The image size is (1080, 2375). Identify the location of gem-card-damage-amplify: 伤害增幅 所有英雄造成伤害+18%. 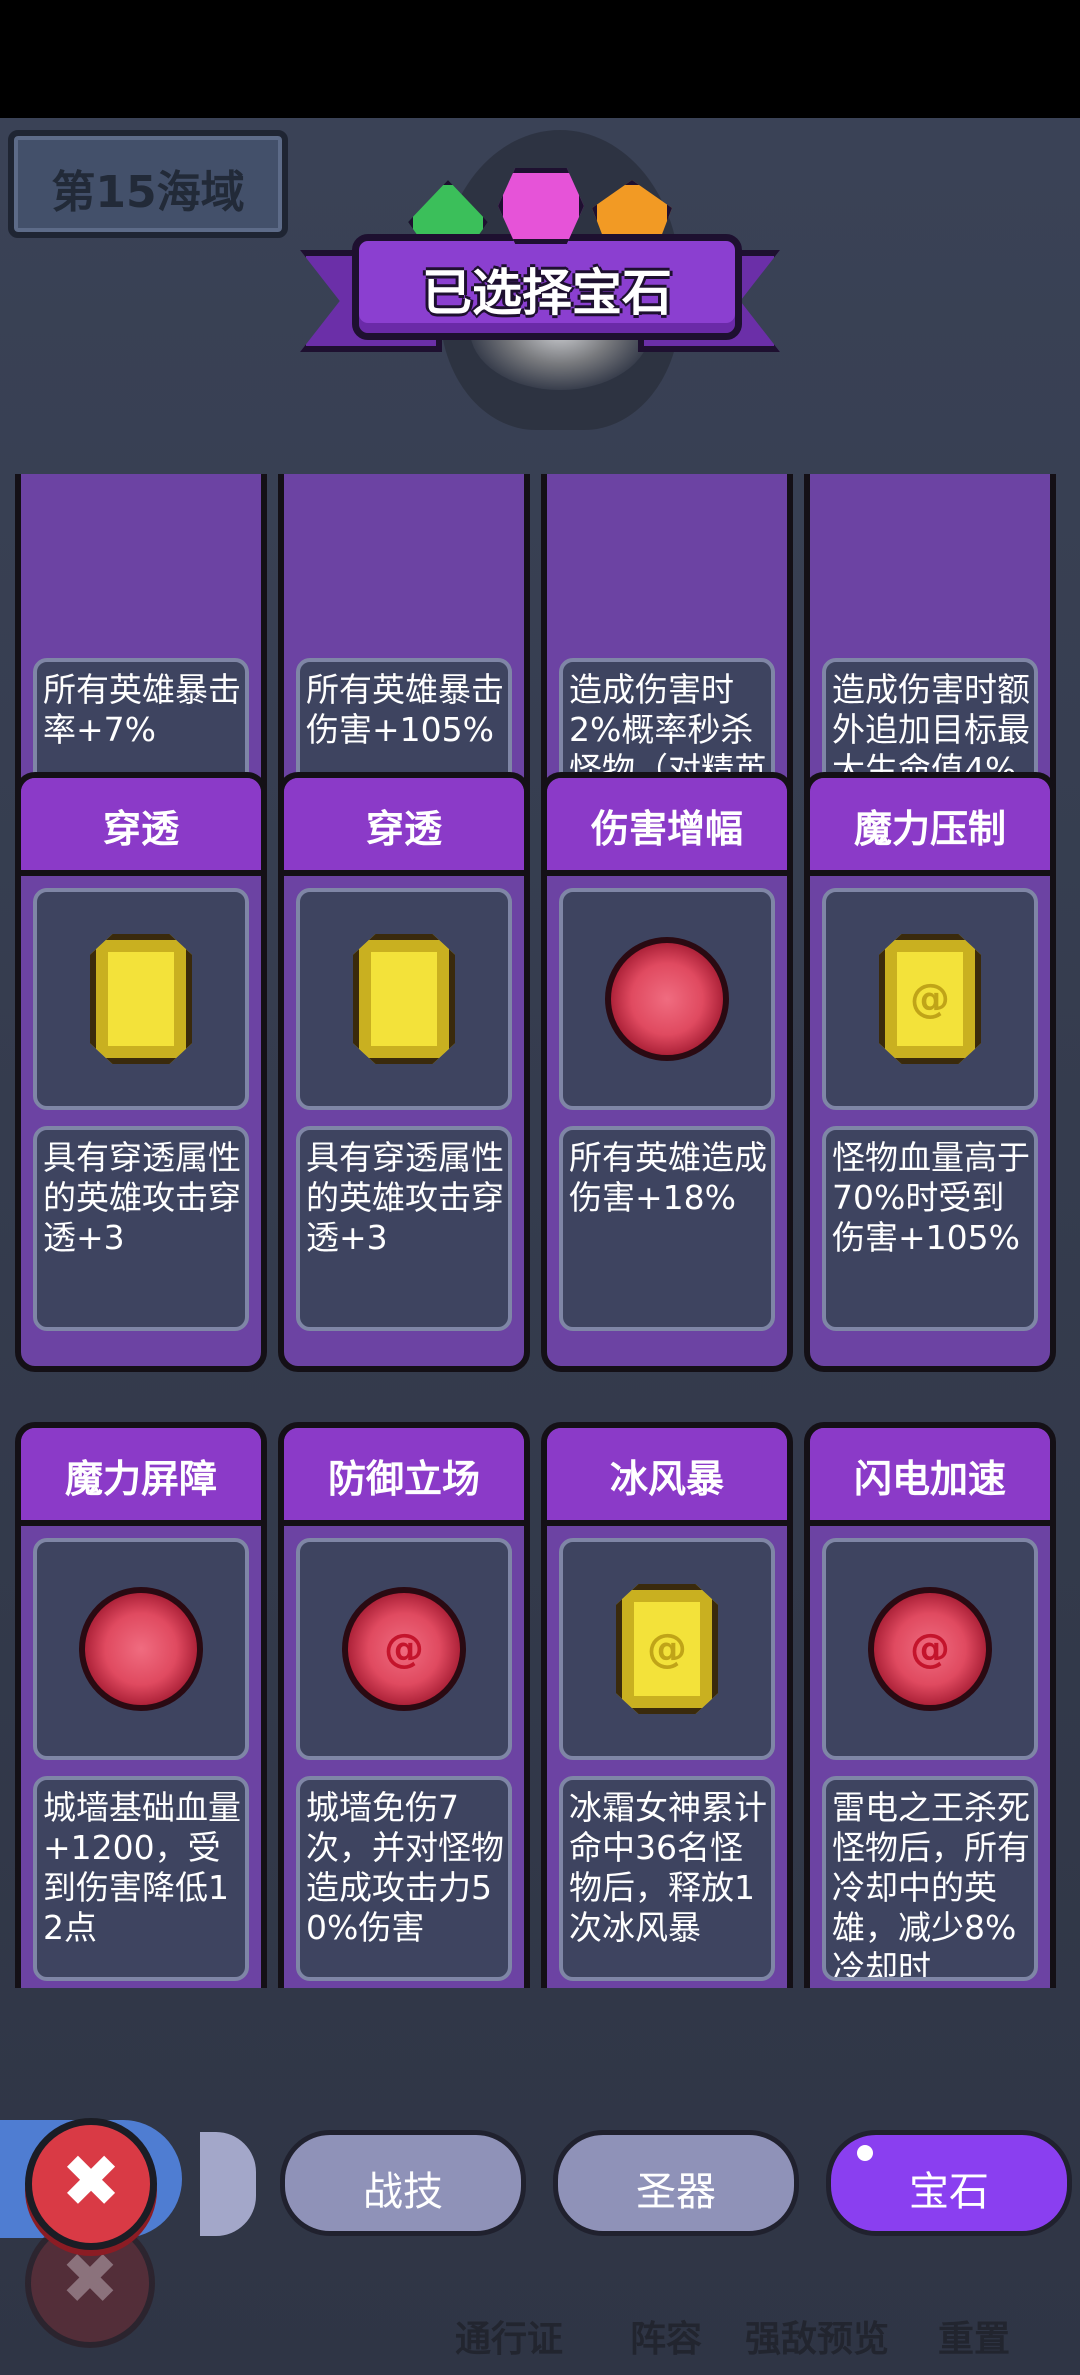
(667, 1072).